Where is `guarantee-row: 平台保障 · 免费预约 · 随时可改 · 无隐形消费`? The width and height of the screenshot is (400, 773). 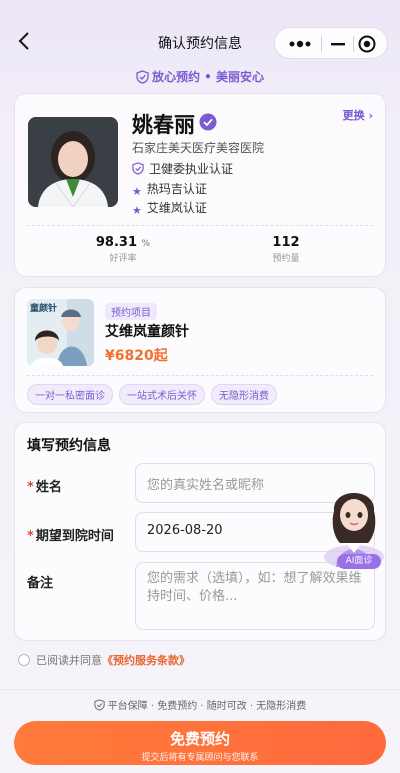 guarantee-row: 平台保障 · 免费预约 · 随时可改 · 无隐形消费 is located at coordinates (200, 704).